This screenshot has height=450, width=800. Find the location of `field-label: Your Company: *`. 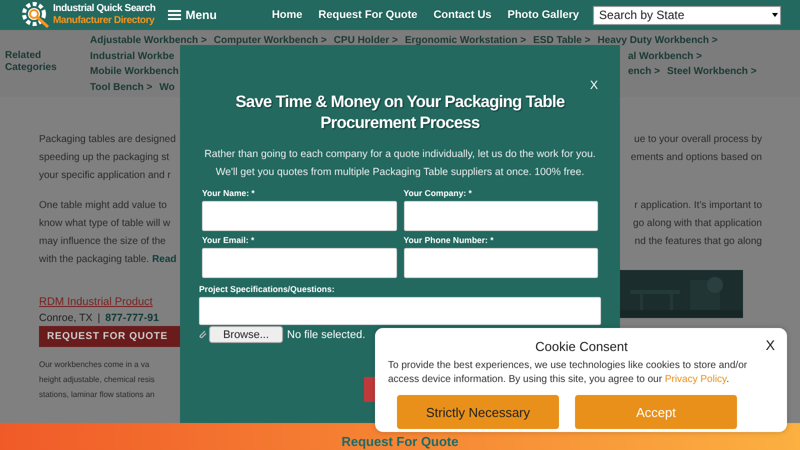

field-label: Your Company: * is located at coordinates (438, 193).